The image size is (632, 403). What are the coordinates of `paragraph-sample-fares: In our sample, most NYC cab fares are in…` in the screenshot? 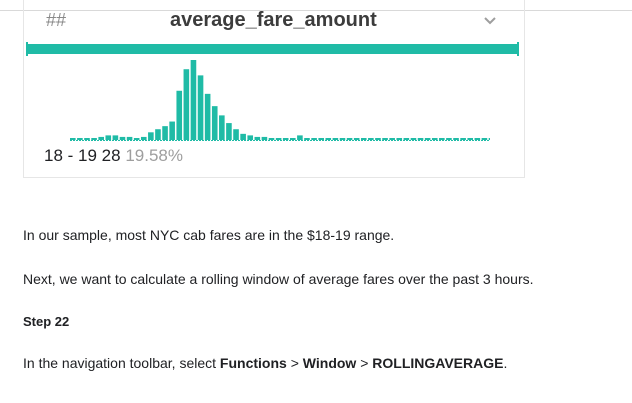 It's located at (209, 235).